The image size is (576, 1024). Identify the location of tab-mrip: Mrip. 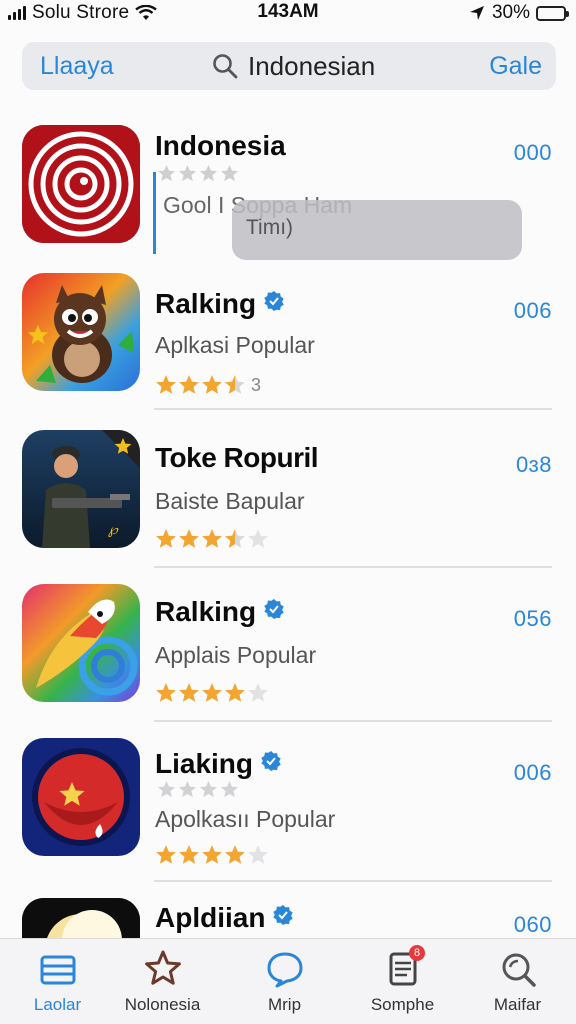
(284, 981).